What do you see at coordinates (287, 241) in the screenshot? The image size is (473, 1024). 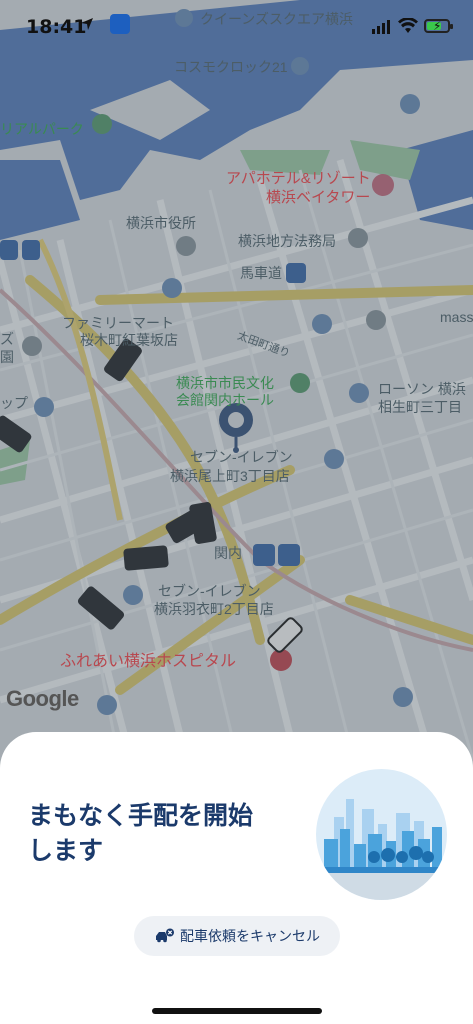 I see `map-label-legal-office: 横浜地方法務局` at bounding box center [287, 241].